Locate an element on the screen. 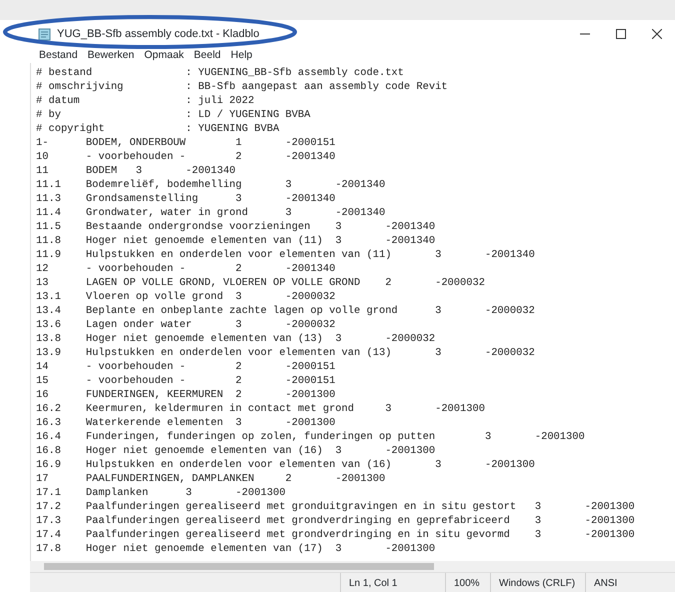 This screenshot has height=592, width=675. menu-item: Help is located at coordinates (242, 56).